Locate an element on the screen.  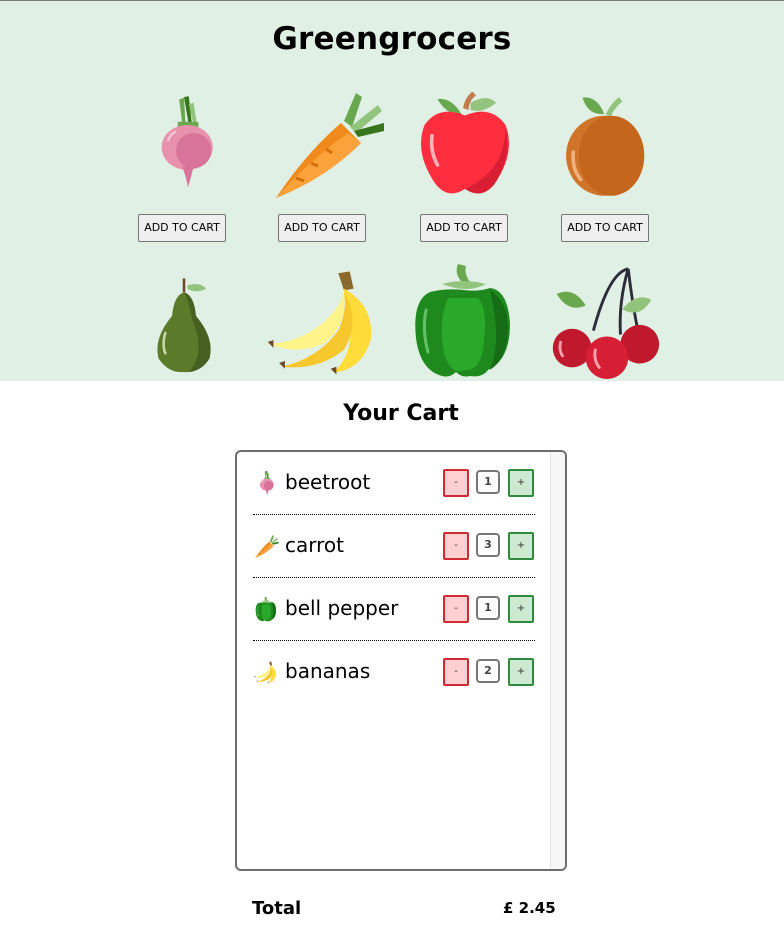
product-avocado is located at coordinates (184, 320).